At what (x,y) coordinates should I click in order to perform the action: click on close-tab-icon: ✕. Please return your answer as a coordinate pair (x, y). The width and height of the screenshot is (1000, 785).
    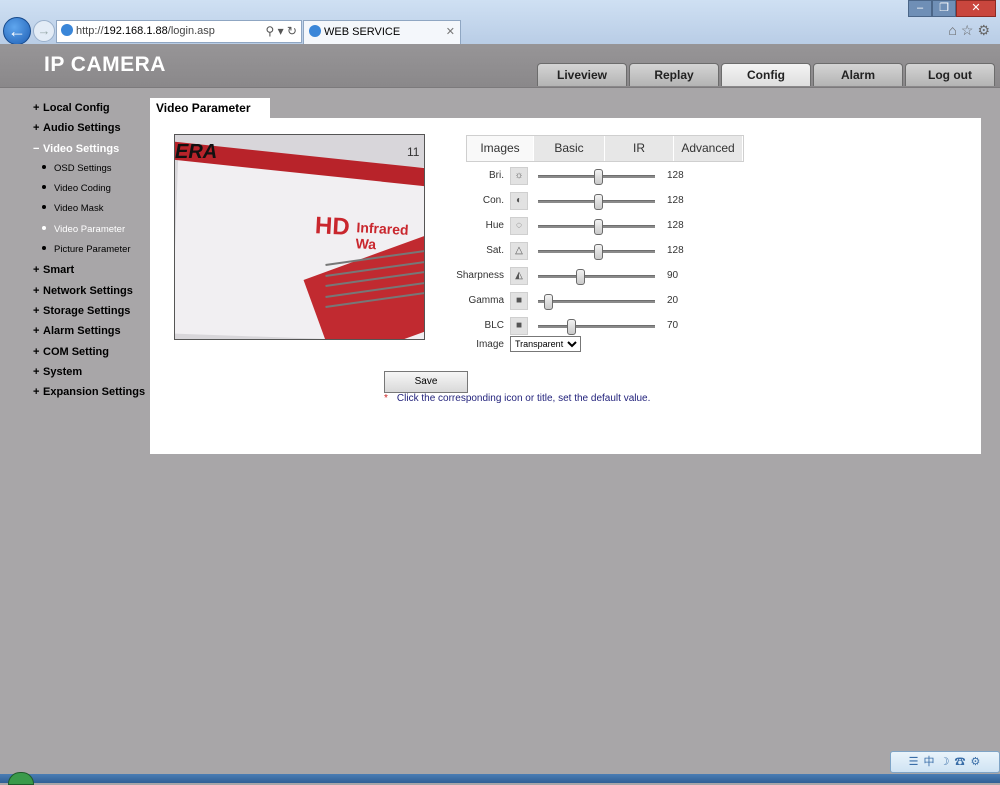
    Looking at the image, I should click on (450, 32).